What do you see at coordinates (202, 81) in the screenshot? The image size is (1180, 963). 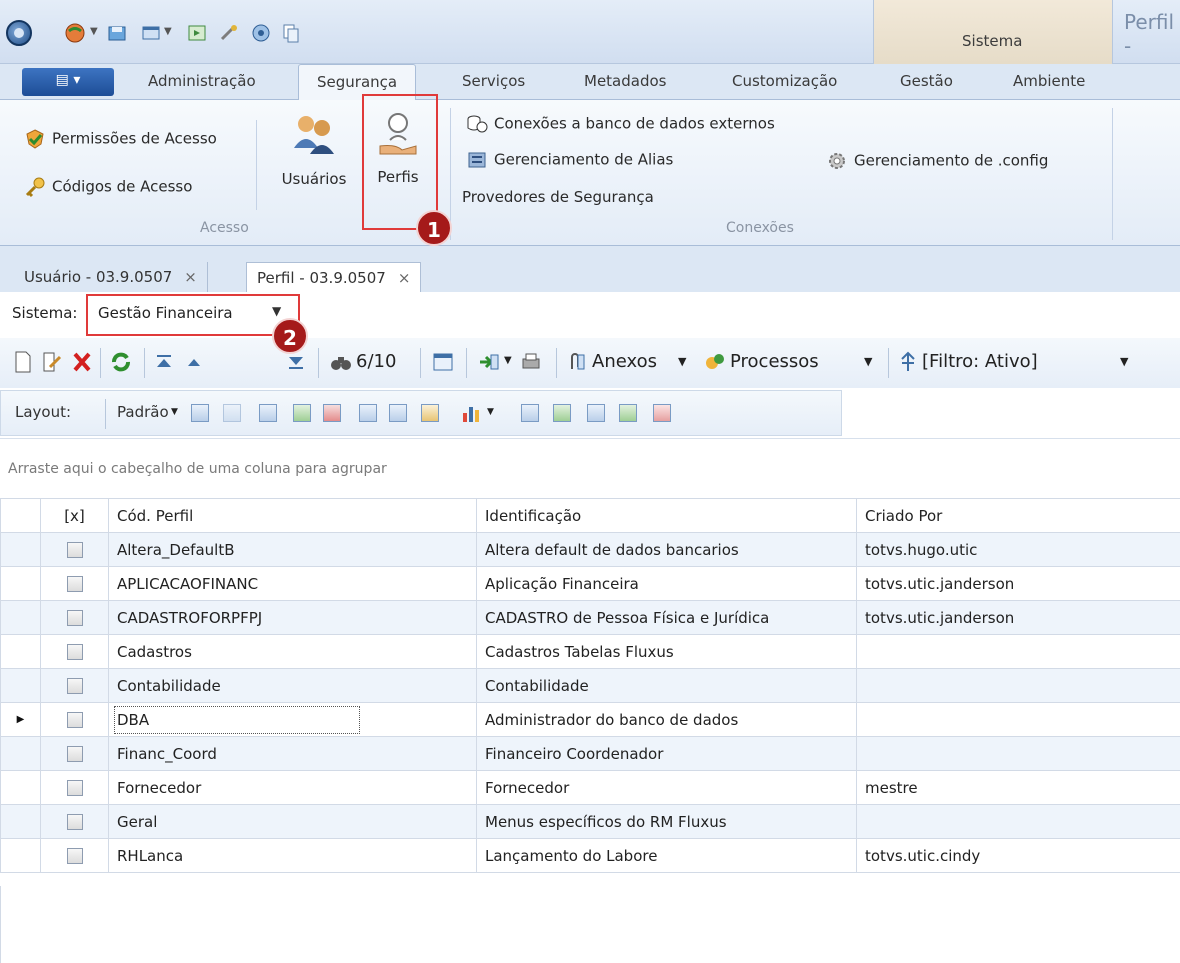 I see `tab-administracao: Administração` at bounding box center [202, 81].